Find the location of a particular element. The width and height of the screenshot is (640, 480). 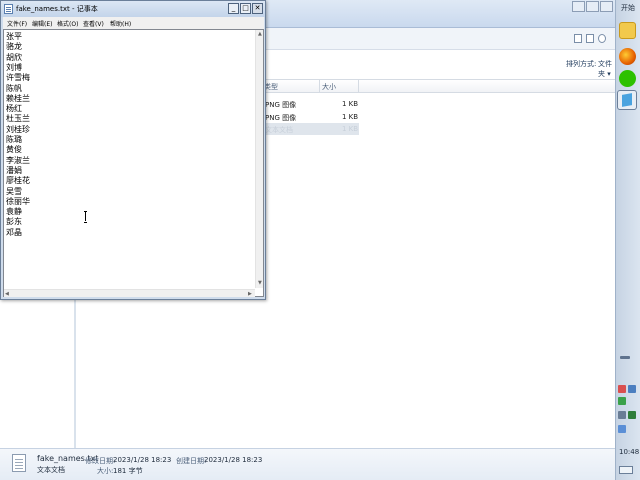

text-line: 彭东 is located at coordinates (14, 222).